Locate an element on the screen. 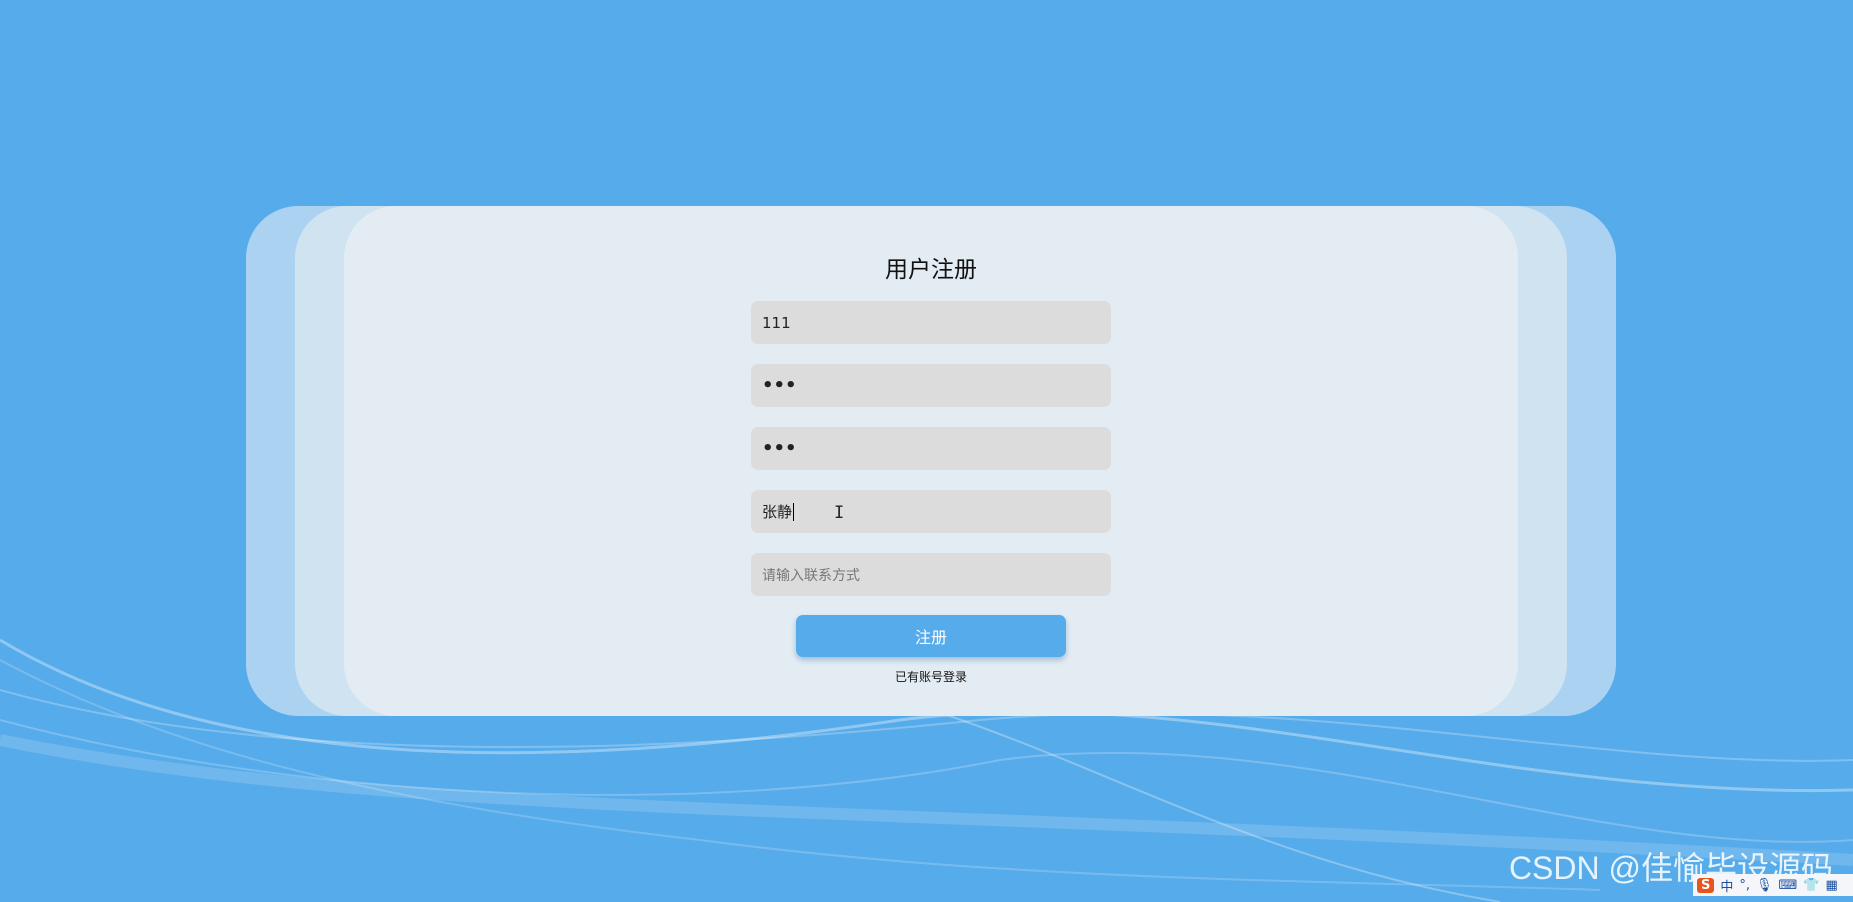  microphone-icon: 🎙 is located at coordinates (1764, 885).